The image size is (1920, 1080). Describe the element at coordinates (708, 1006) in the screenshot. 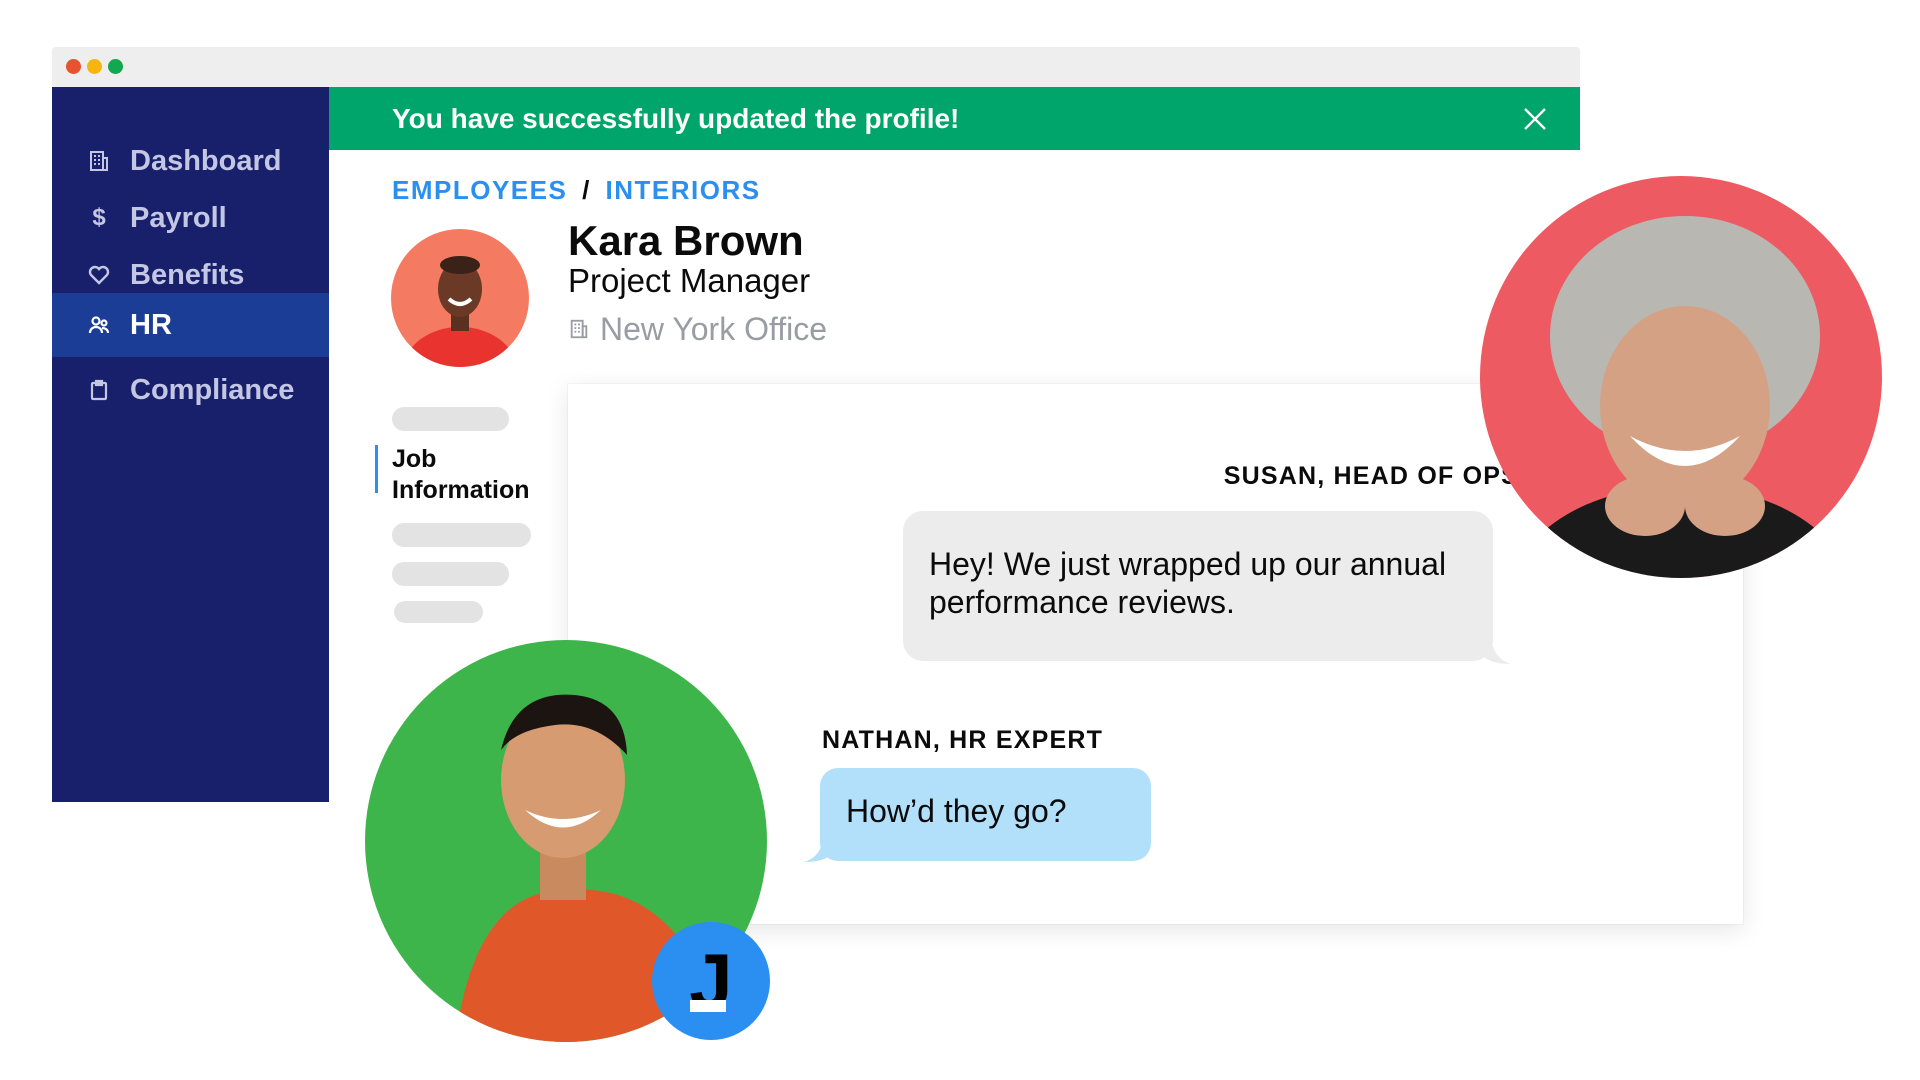

I see `badge-underline` at that location.